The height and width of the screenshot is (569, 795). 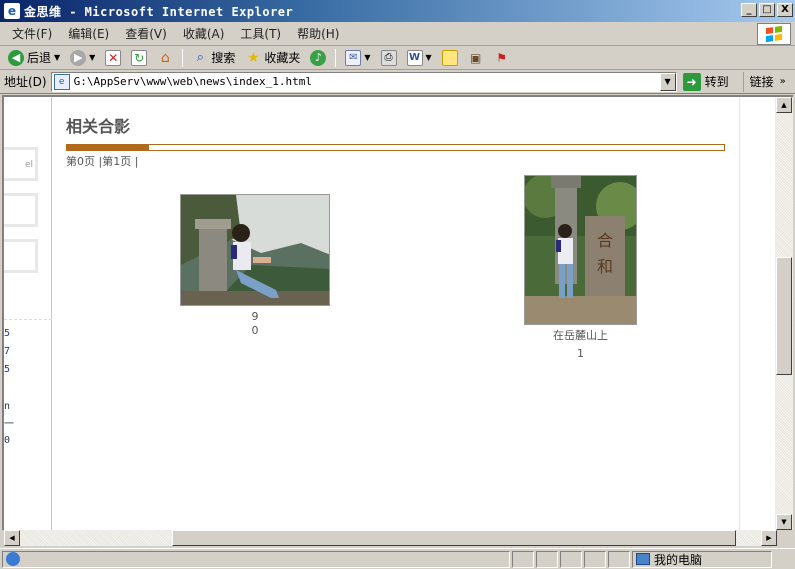 I want to click on search-button: ⌕ 搜索, so click(x=213, y=58).